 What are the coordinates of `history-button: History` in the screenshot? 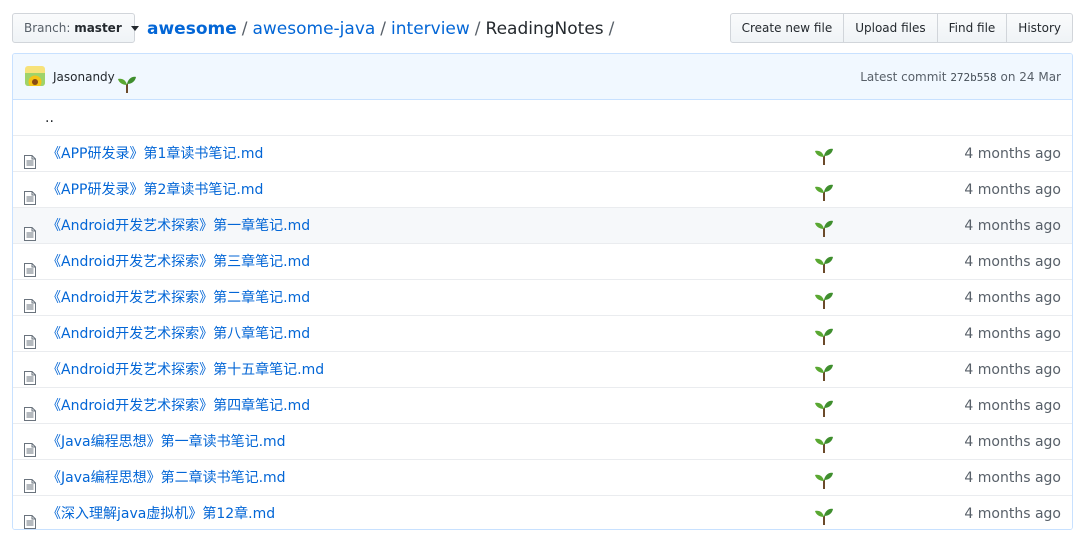 It's located at (1039, 28).